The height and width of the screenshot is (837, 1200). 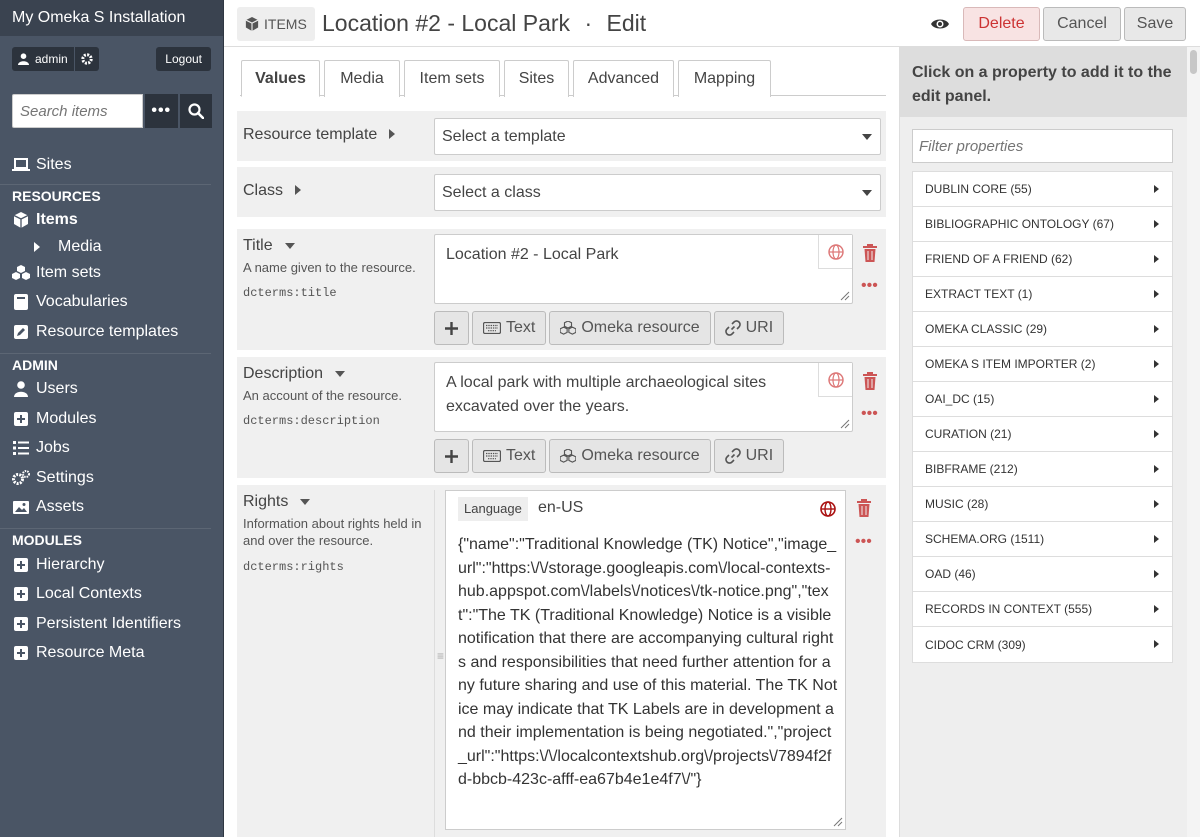 What do you see at coordinates (1042, 224) in the screenshot?
I see `vocabulary-item: BIBLIOGRAPHIC ONTOLOGY (67)` at bounding box center [1042, 224].